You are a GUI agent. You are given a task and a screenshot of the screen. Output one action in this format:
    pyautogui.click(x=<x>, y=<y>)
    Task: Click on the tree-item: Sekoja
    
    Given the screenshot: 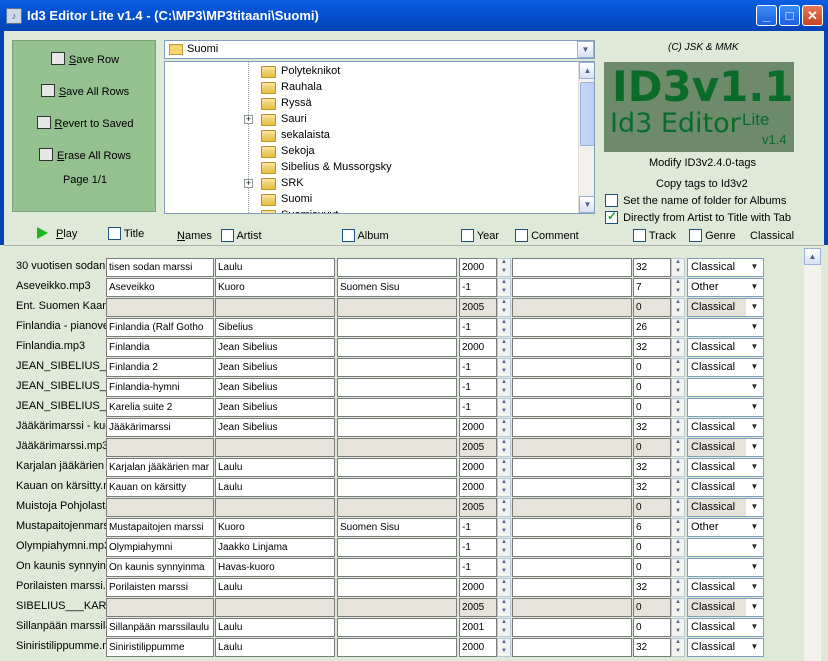 What is the action you would take?
    pyautogui.click(x=371, y=152)
    